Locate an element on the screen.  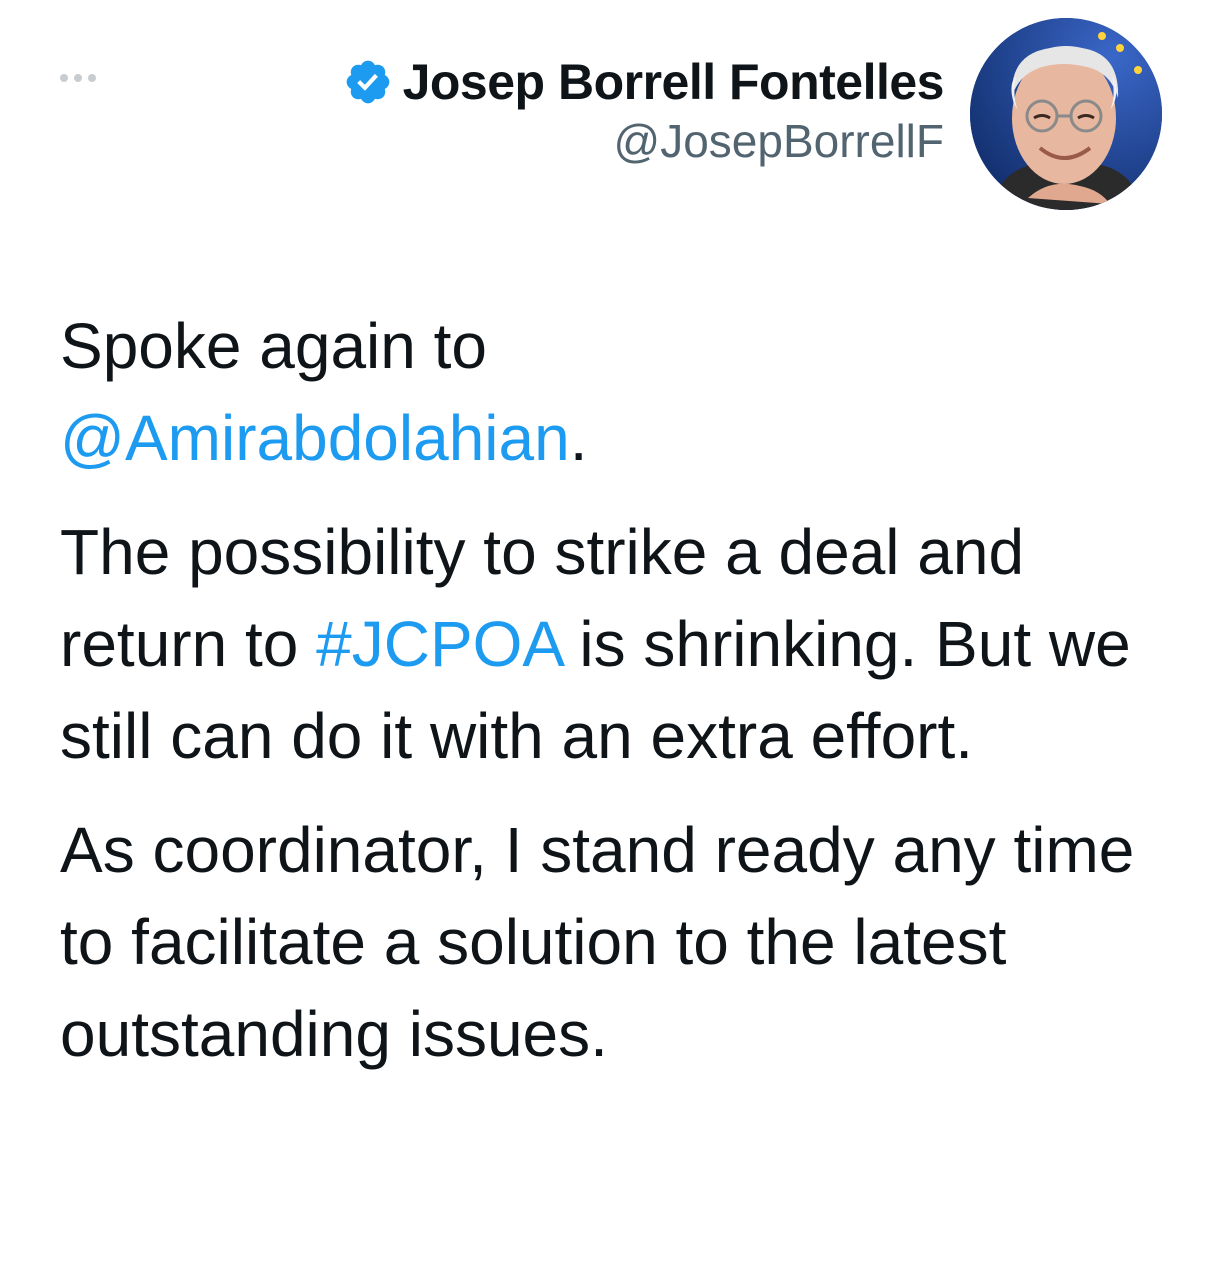
verified-badge-icon is located at coordinates (367, 82).